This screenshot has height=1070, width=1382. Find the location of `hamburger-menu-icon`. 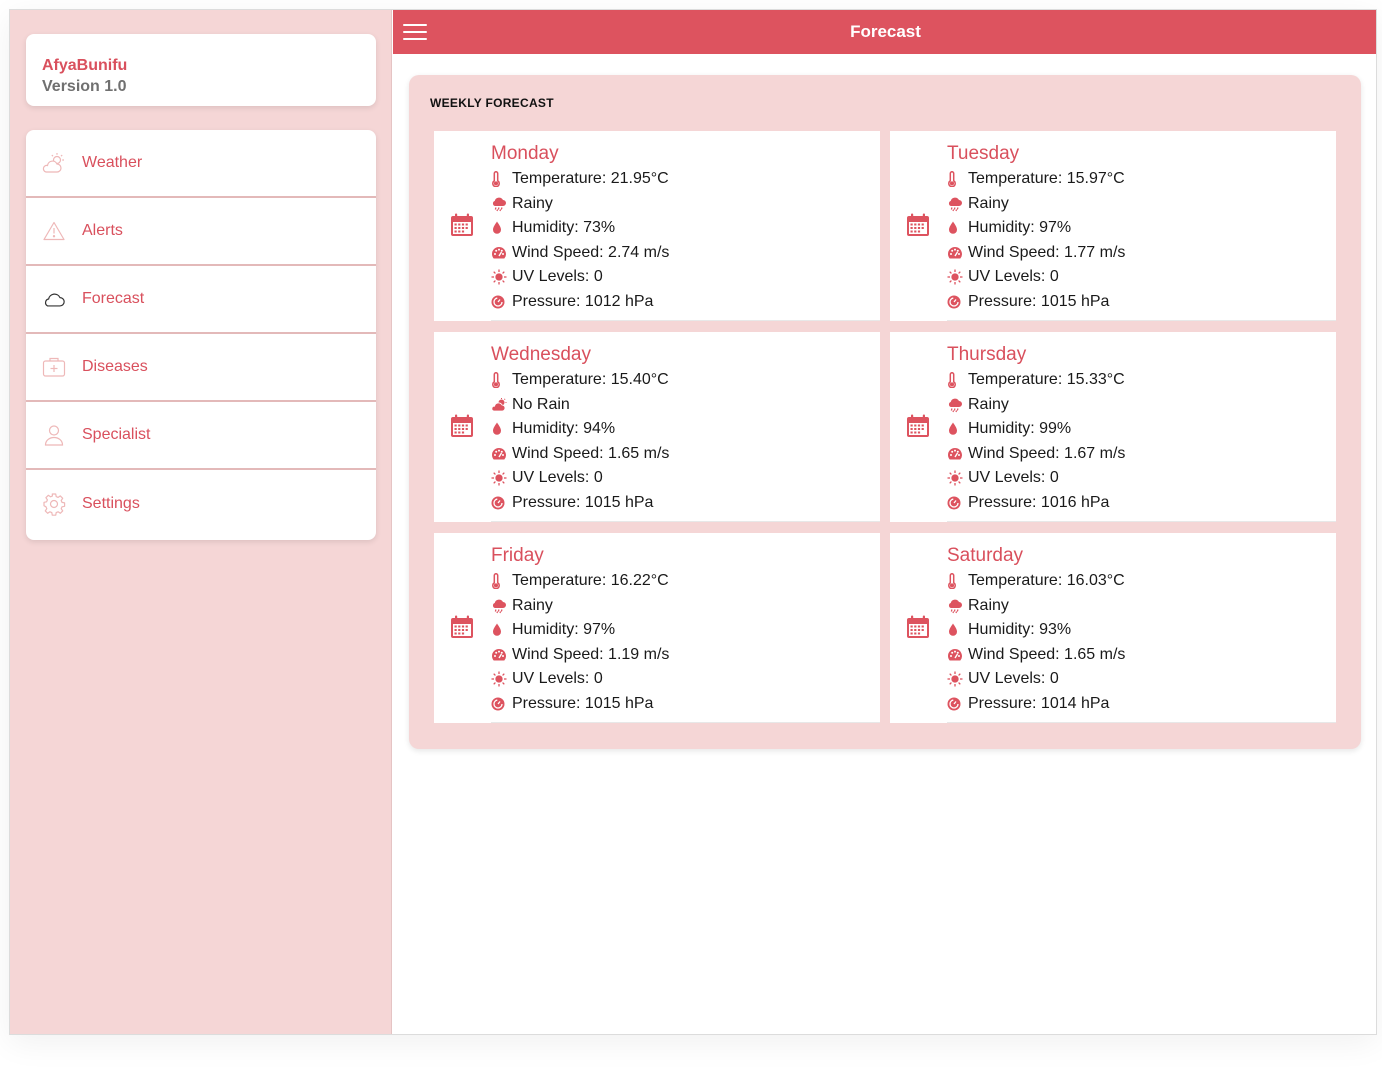

hamburger-menu-icon is located at coordinates (417, 32).